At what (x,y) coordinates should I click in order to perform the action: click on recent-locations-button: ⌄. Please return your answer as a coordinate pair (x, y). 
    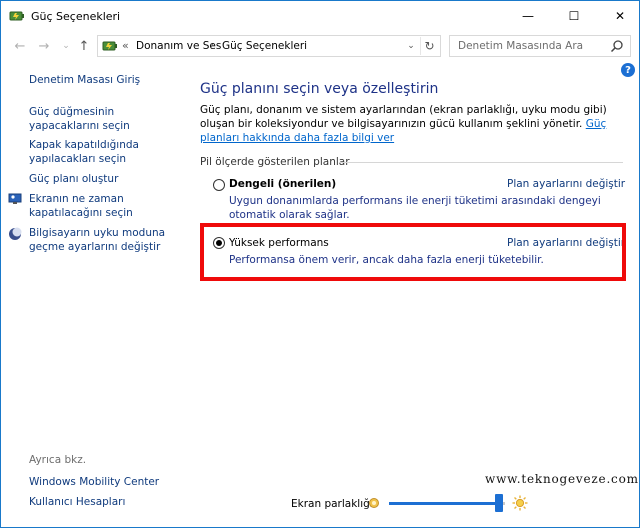
    Looking at the image, I should click on (66, 46).